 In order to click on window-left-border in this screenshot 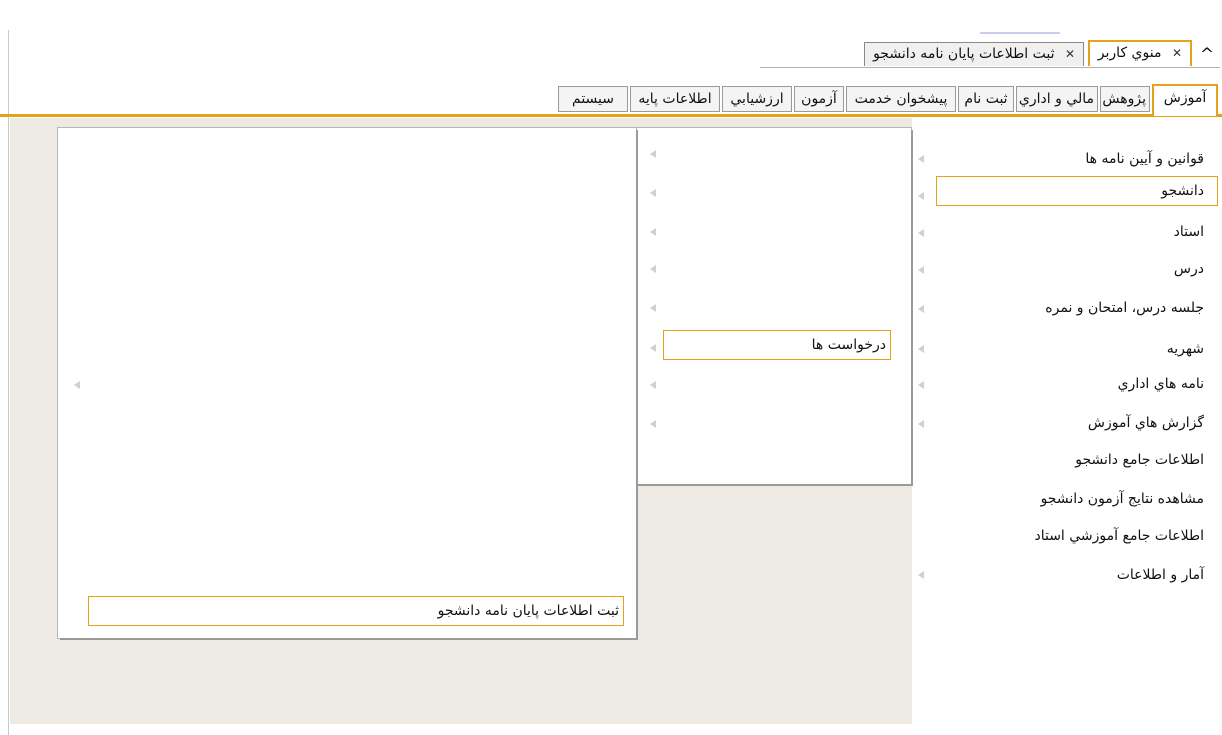, I will do `click(8, 382)`.